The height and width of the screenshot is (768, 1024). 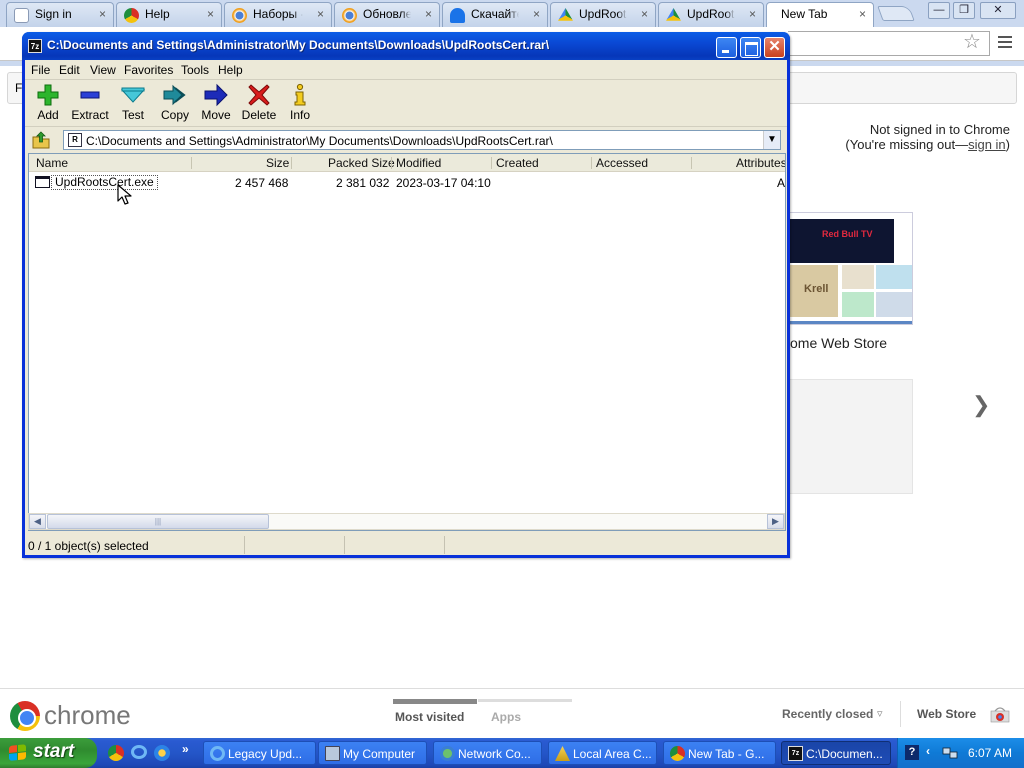 I want to click on taskbar-button-my-computer: My Computer, so click(x=372, y=753).